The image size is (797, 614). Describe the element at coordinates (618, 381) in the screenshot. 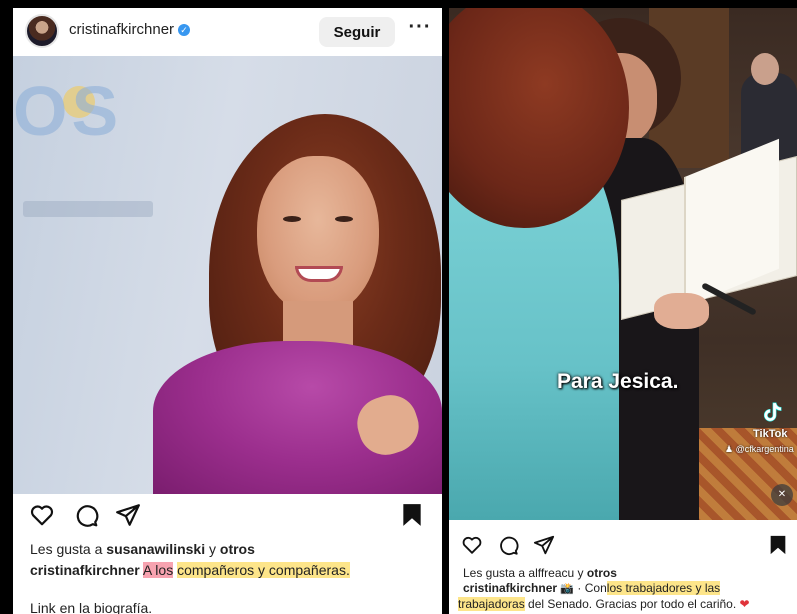

I see `video-overlay-caption: Para Jesica.` at that location.